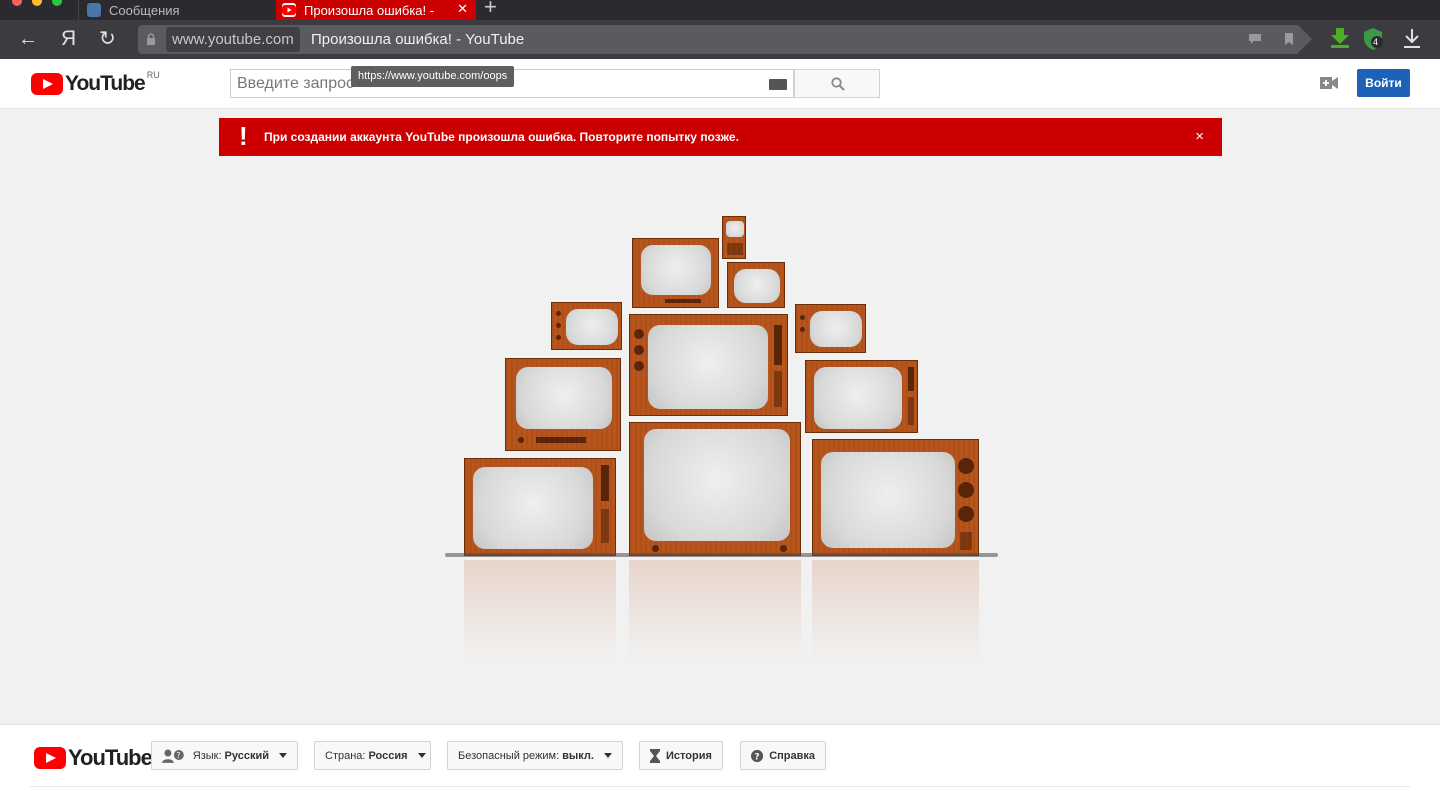 Image resolution: width=1440 pixels, height=791 pixels. I want to click on search-icon, so click(838, 84).